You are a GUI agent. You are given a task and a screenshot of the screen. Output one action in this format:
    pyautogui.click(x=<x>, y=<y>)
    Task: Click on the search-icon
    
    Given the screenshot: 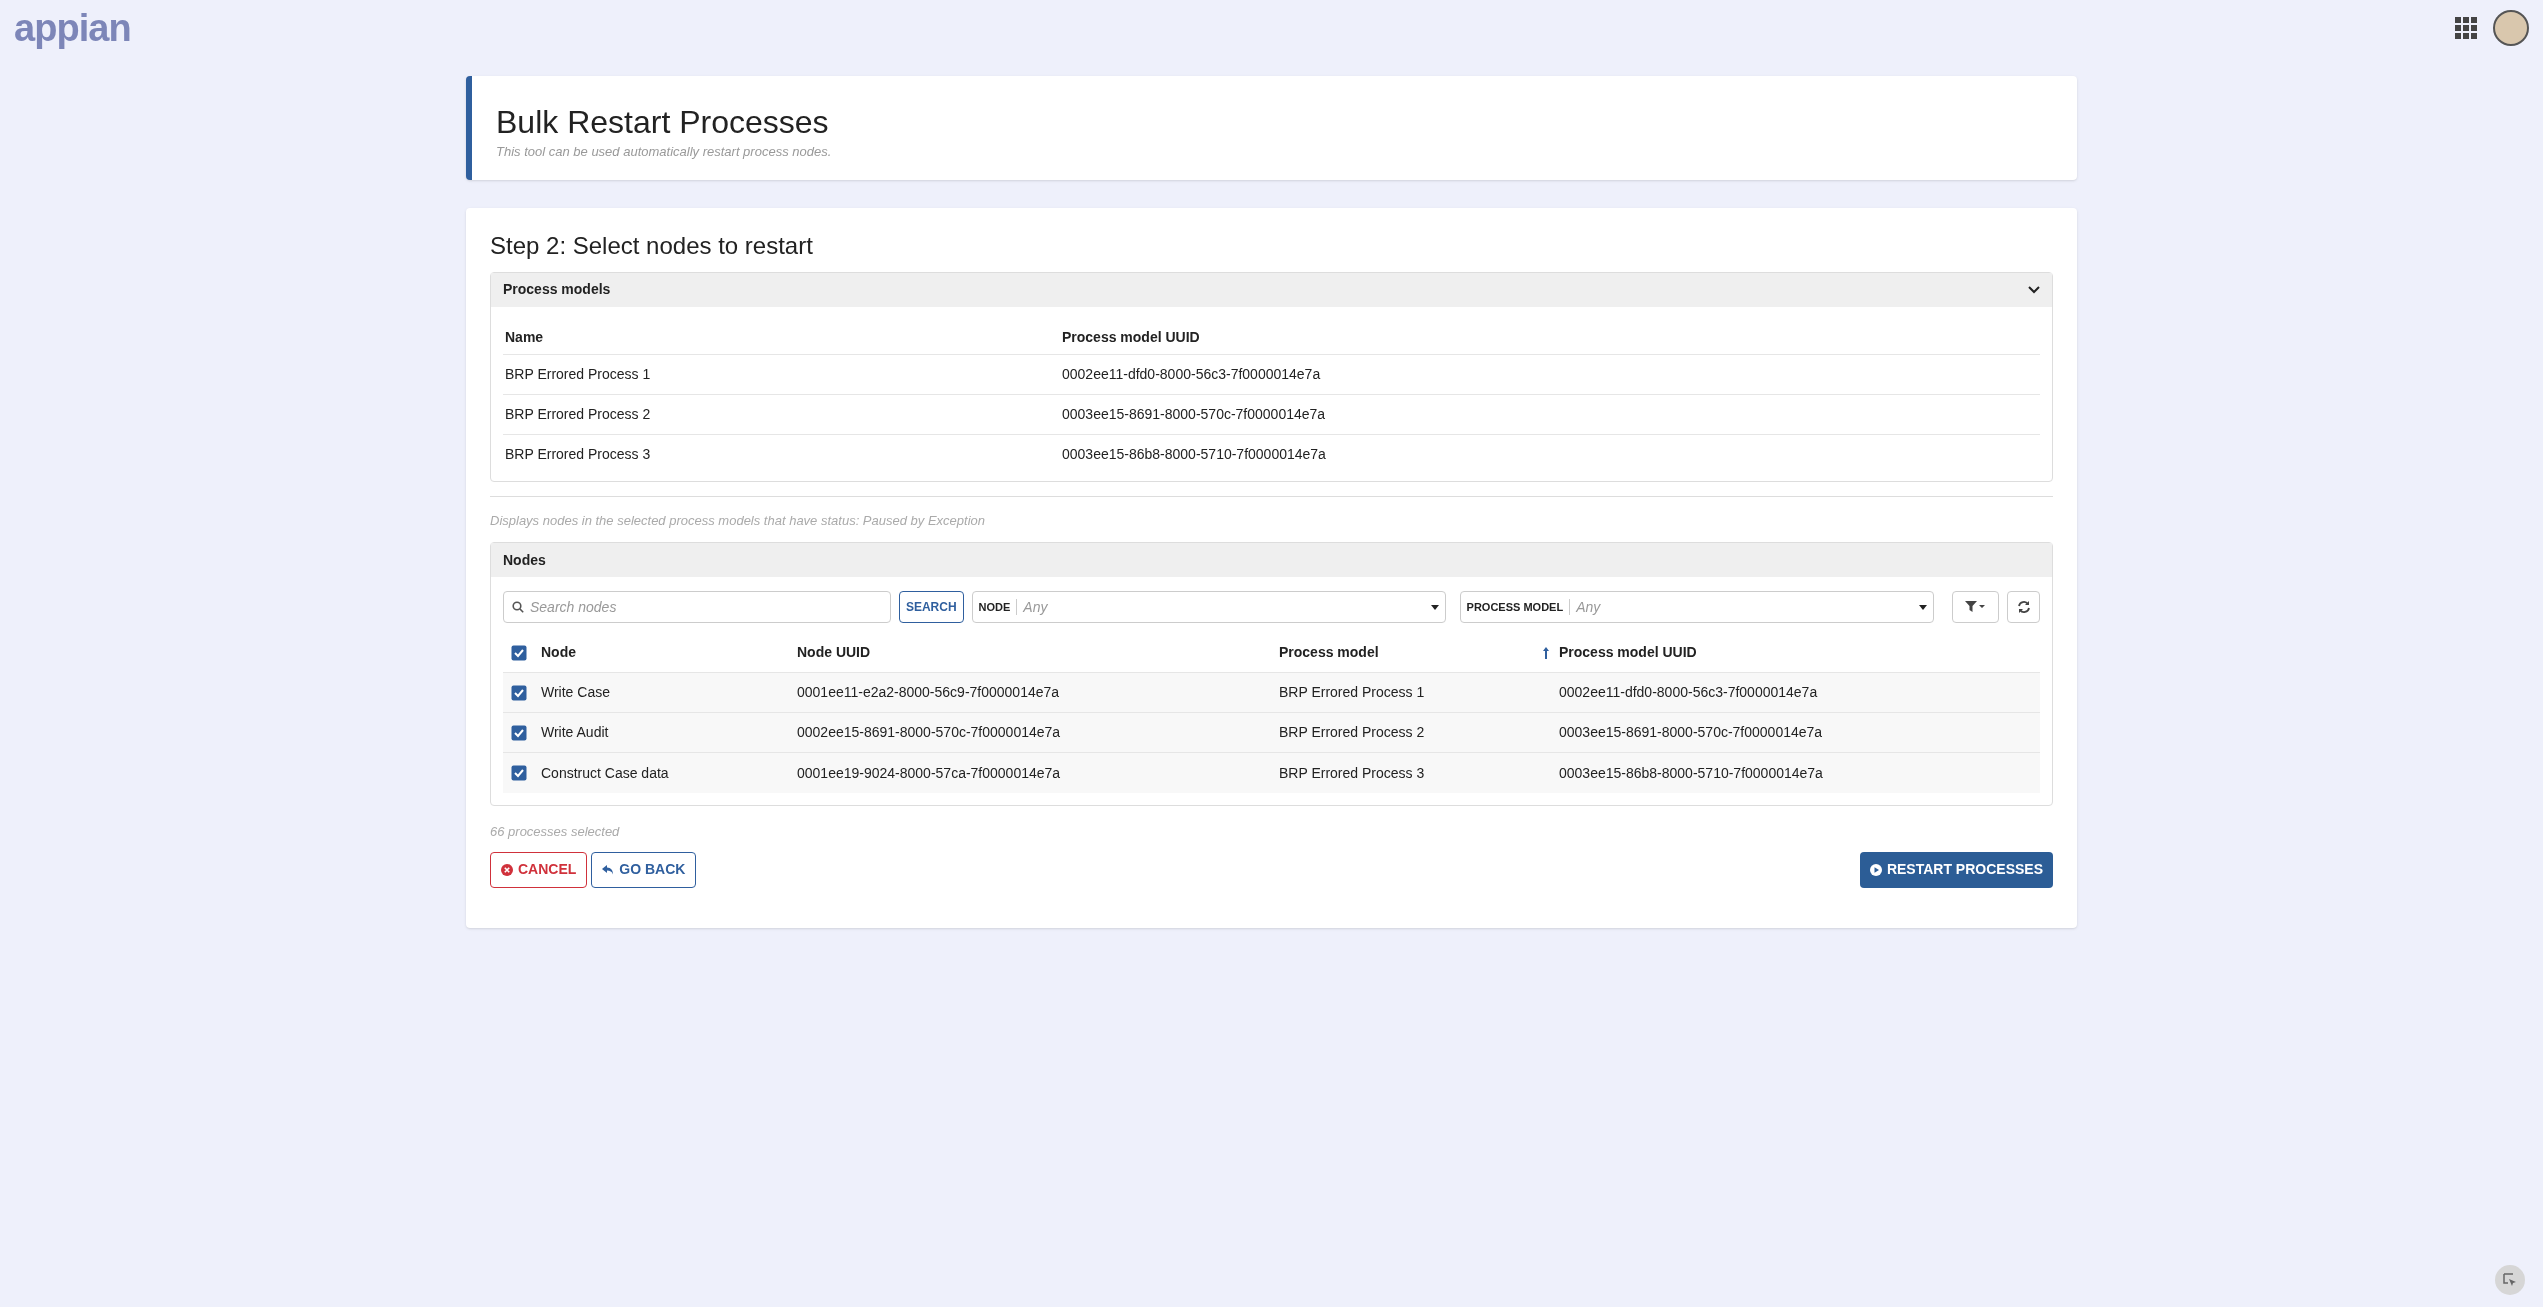 What is the action you would take?
    pyautogui.click(x=518, y=607)
    